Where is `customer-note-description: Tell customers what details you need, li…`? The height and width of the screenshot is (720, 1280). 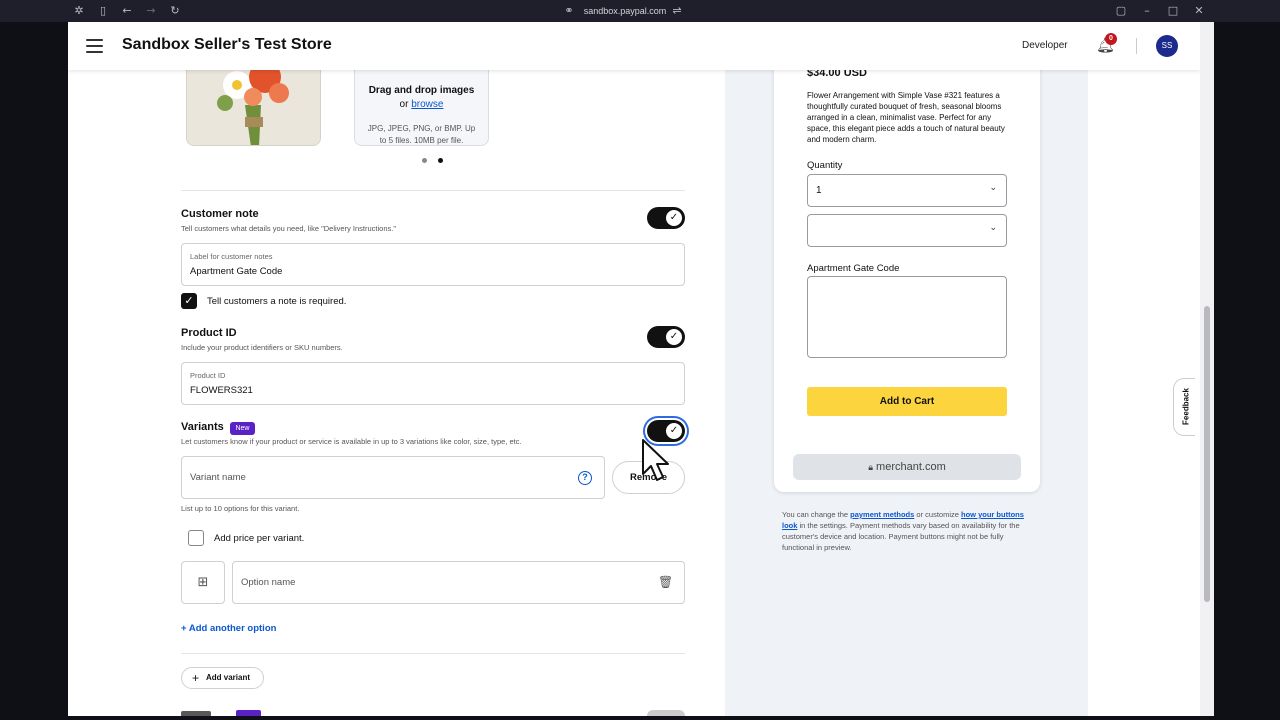
customer-note-description: Tell customers what details you need, li… is located at coordinates (288, 228).